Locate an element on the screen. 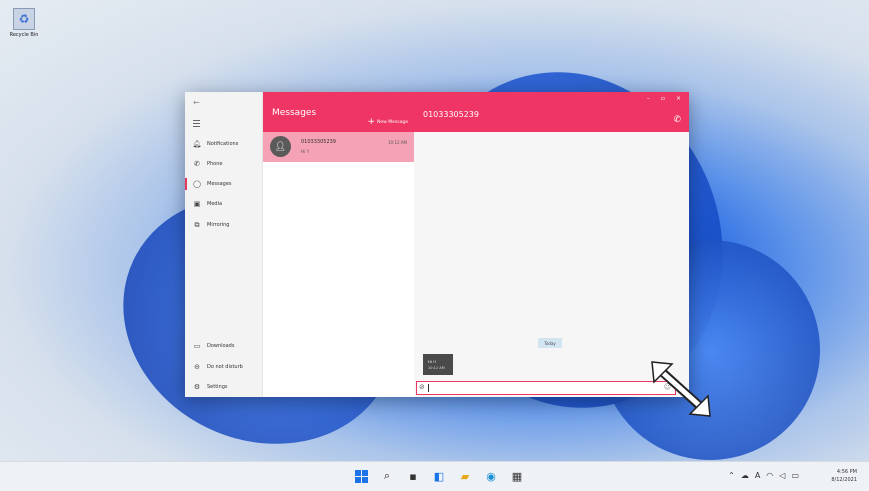 The image size is (869, 491). chat-contact-number: 01033305239 is located at coordinates (451, 114).